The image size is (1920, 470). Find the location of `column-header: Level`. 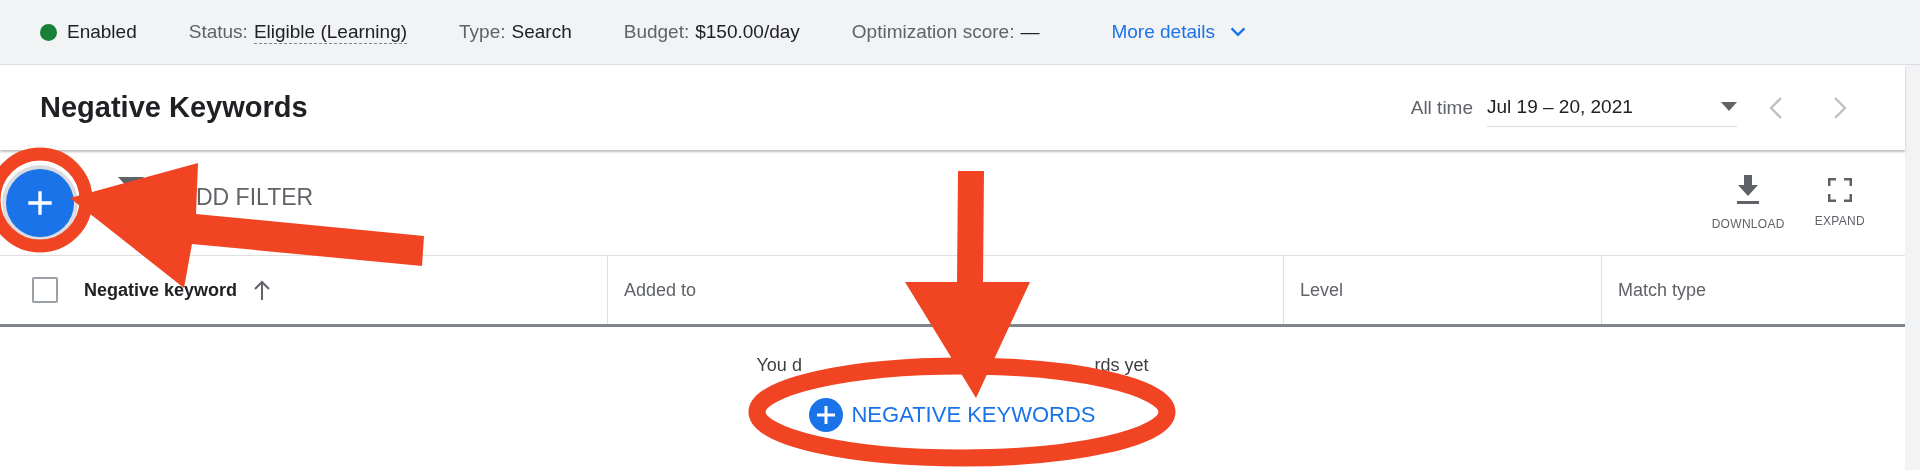

column-header: Level is located at coordinates (1322, 290).